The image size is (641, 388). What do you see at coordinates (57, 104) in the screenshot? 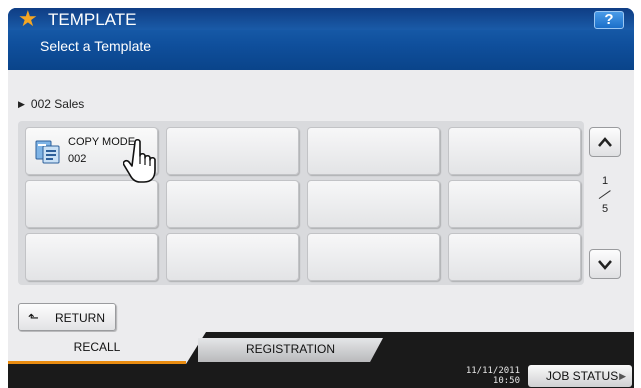
I see `breadcrumb-label: 002 Sales` at bounding box center [57, 104].